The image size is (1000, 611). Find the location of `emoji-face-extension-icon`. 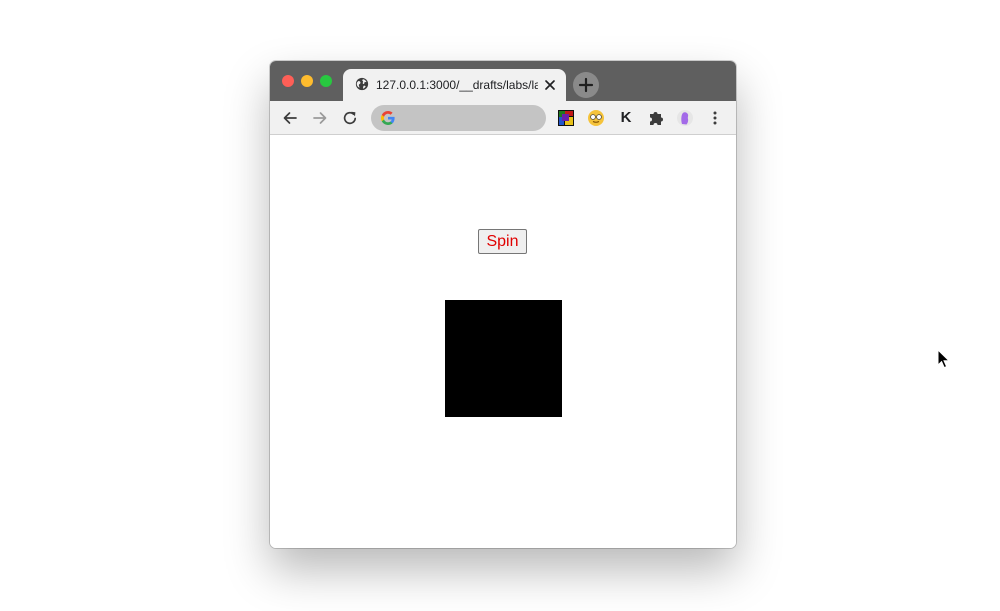

emoji-face-extension-icon is located at coordinates (596, 118).